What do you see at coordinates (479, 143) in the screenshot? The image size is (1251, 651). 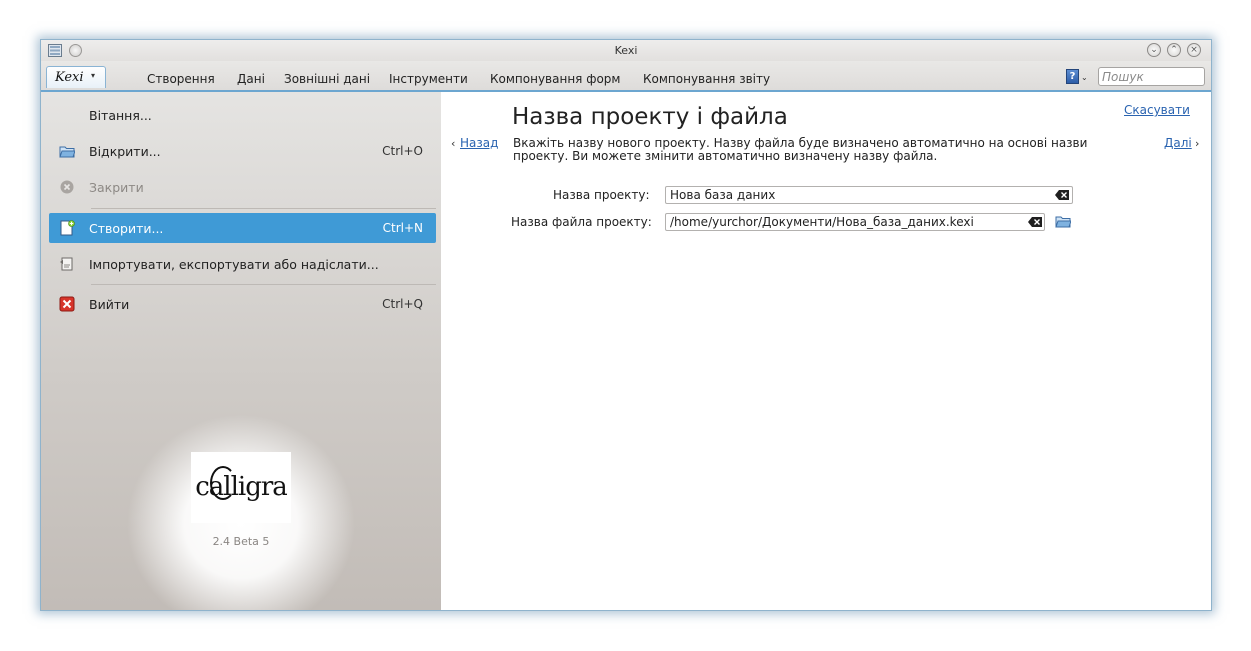 I see `back-link: Назад` at bounding box center [479, 143].